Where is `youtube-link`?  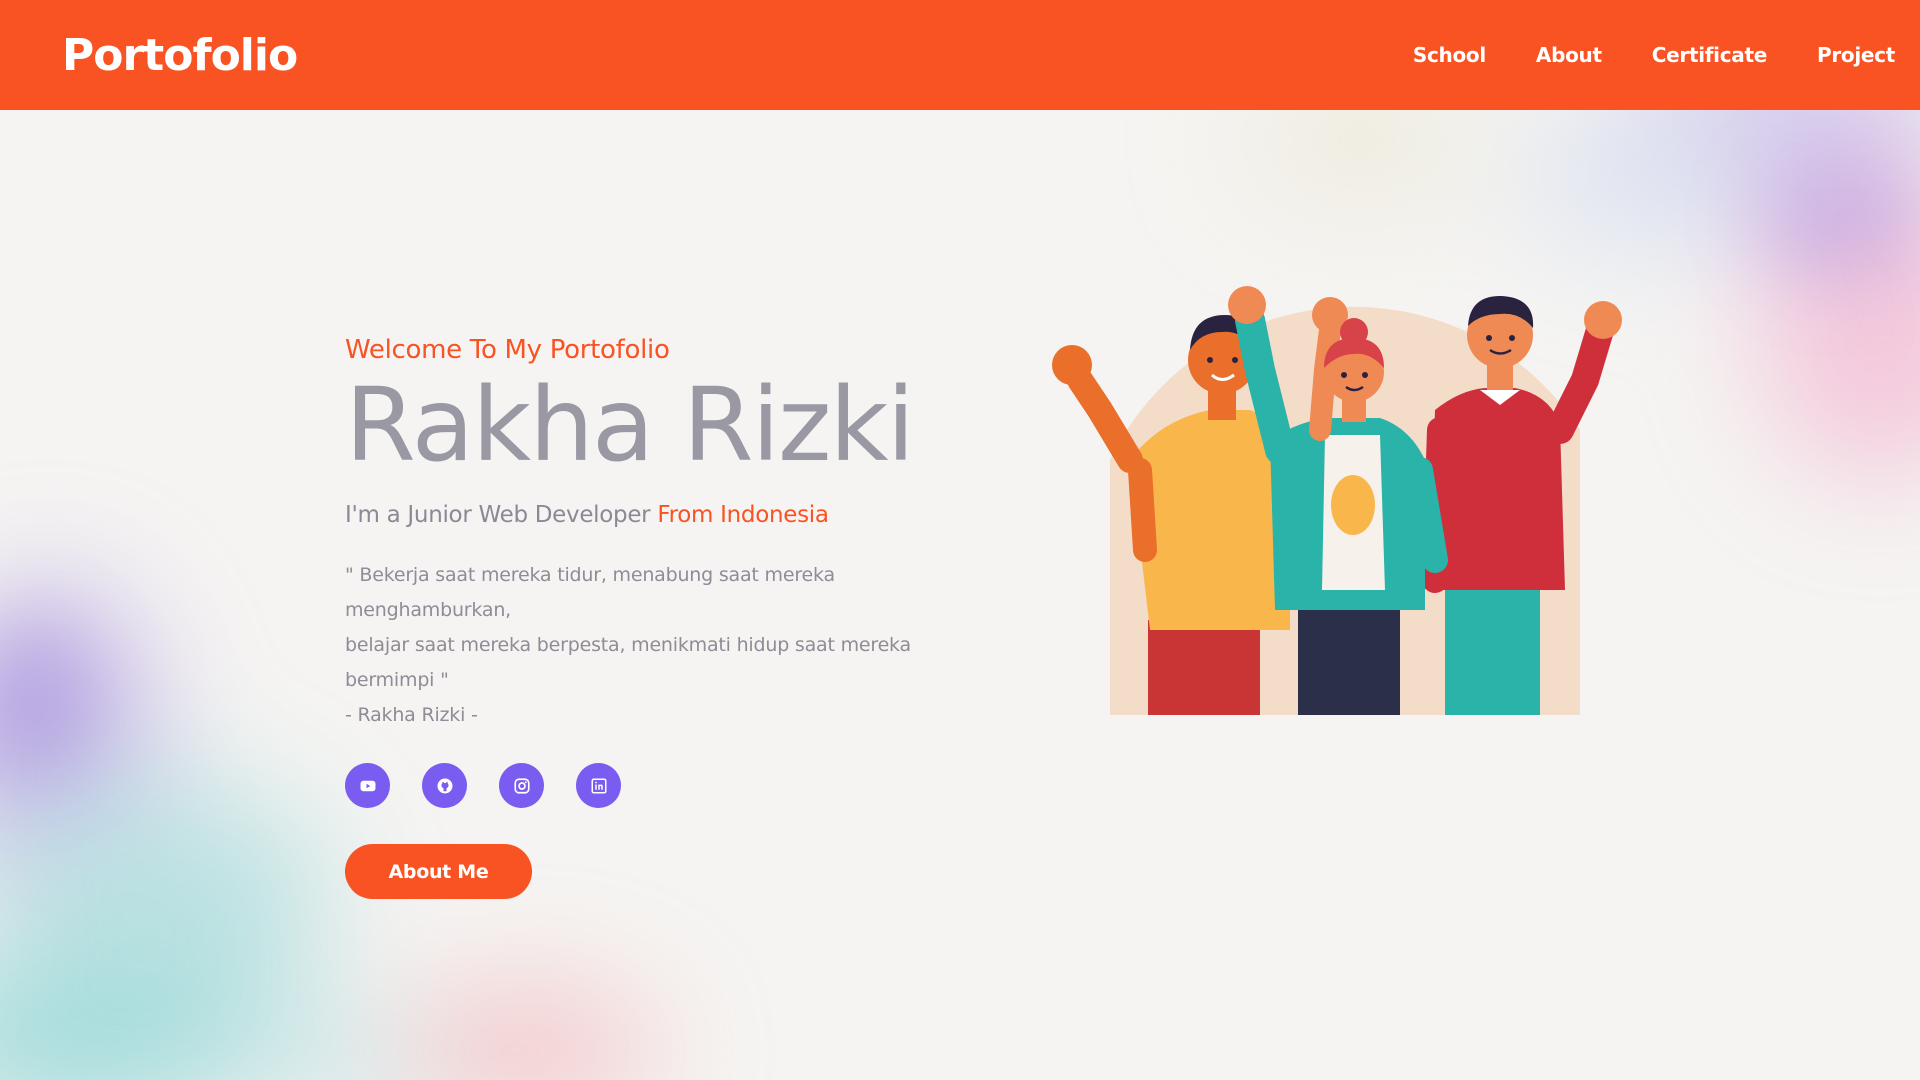
youtube-link is located at coordinates (367, 786).